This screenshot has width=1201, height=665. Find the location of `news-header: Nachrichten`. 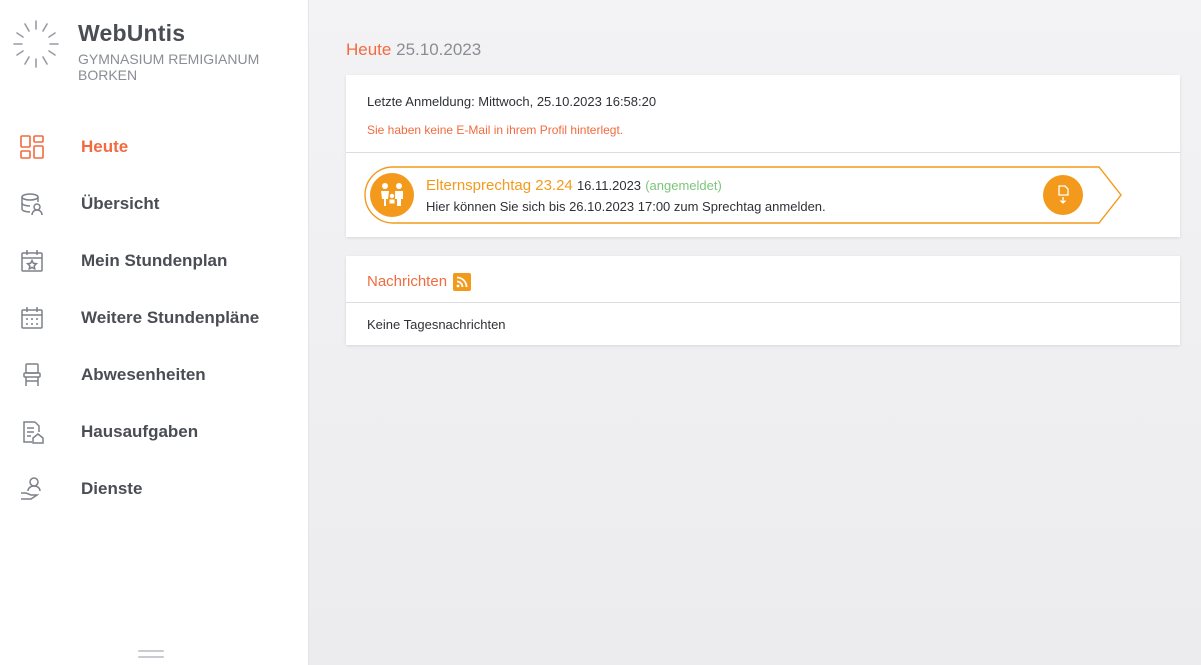

news-header: Nachrichten is located at coordinates (419, 281).